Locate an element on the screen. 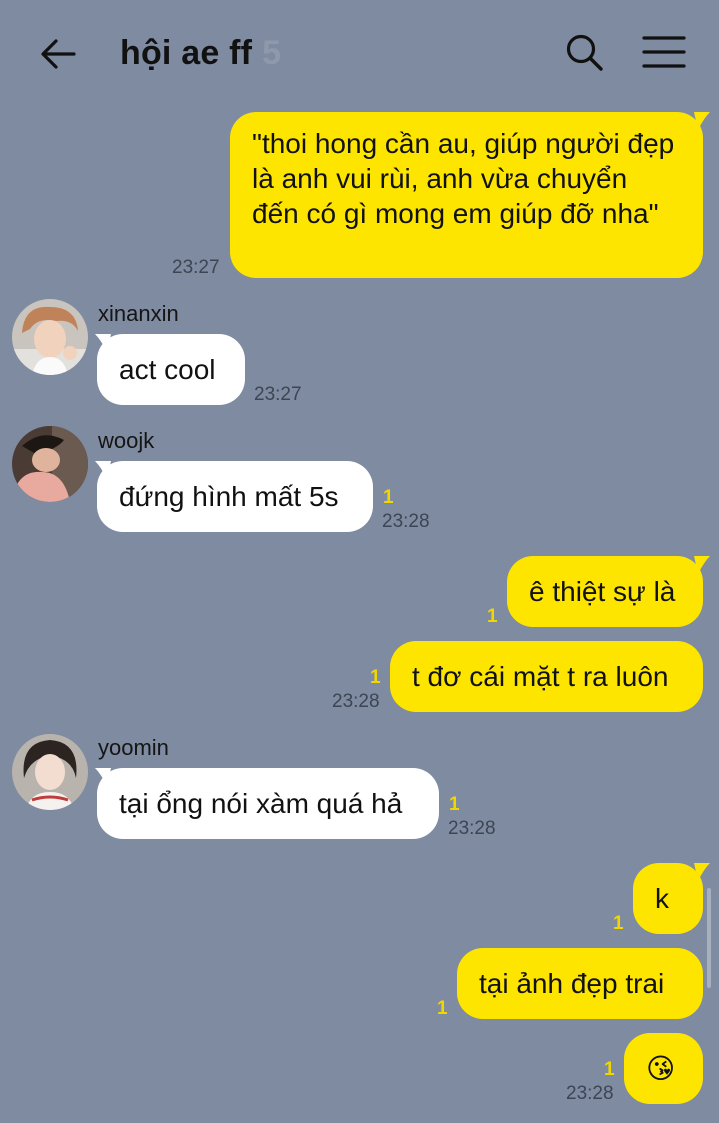 This screenshot has height=1123, width=719. search-icon is located at coordinates (584, 52).